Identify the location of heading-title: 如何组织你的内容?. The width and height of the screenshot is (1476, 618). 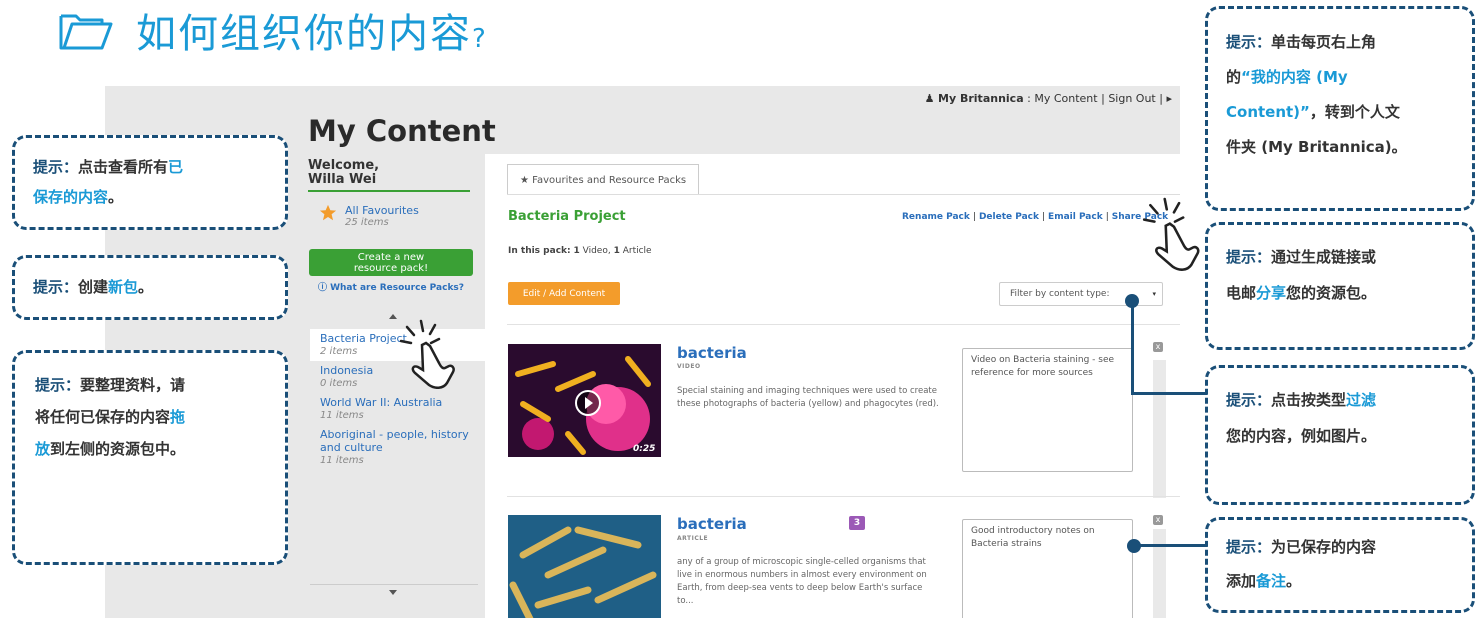
(312, 34).